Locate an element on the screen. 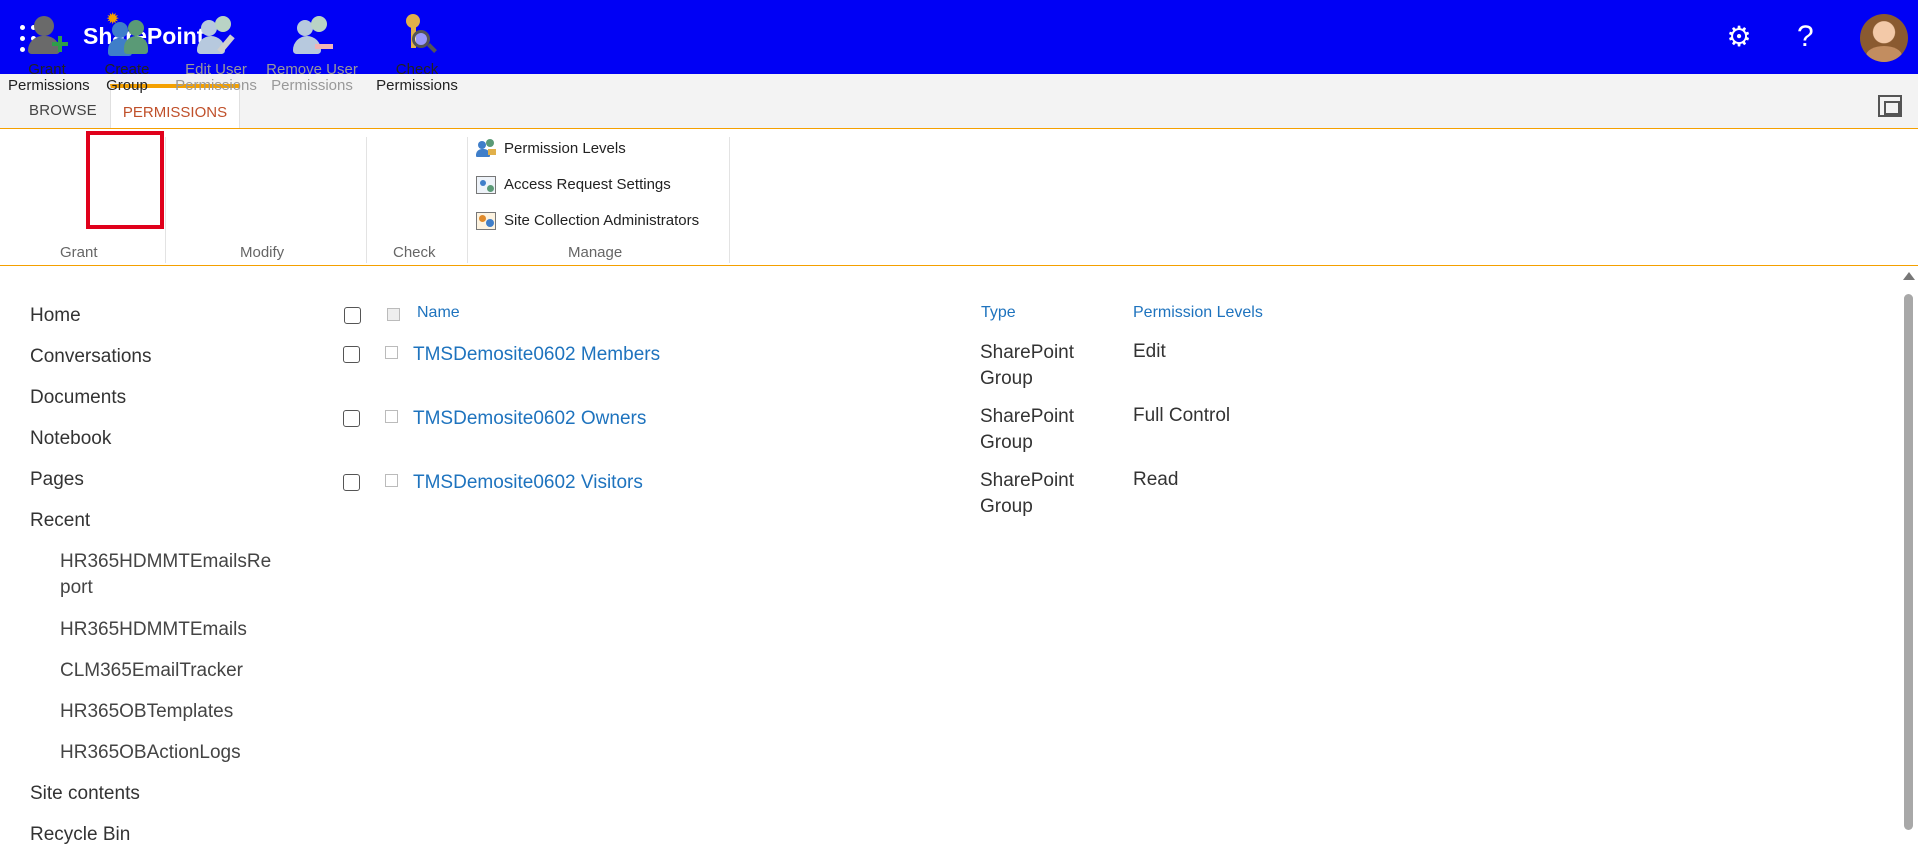 This screenshot has height=868, width=1918. grant-permissions-label-1: Grant is located at coordinates (47, 69).